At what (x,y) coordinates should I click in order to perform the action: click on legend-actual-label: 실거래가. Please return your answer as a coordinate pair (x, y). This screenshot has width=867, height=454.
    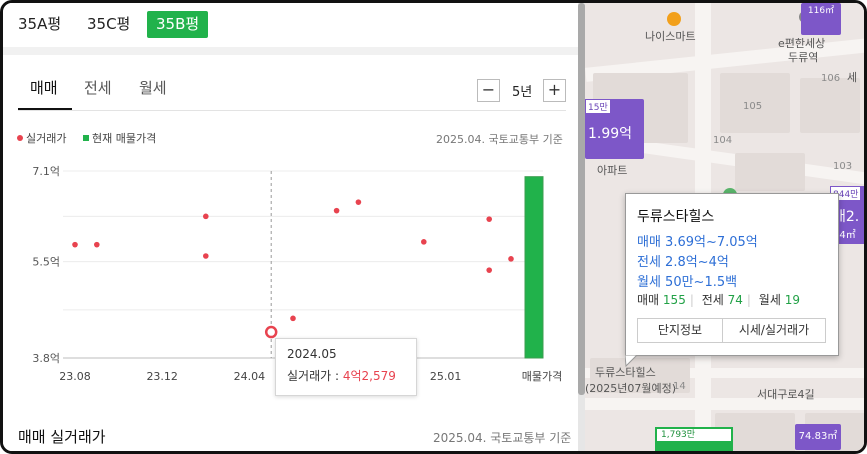
    Looking at the image, I should click on (46, 138).